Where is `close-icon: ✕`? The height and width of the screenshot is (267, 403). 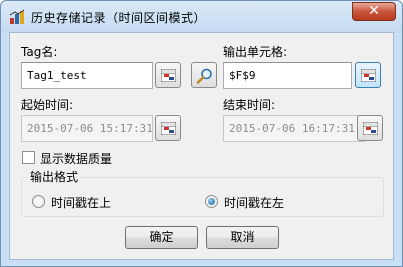
close-icon: ✕ is located at coordinates (374, 11).